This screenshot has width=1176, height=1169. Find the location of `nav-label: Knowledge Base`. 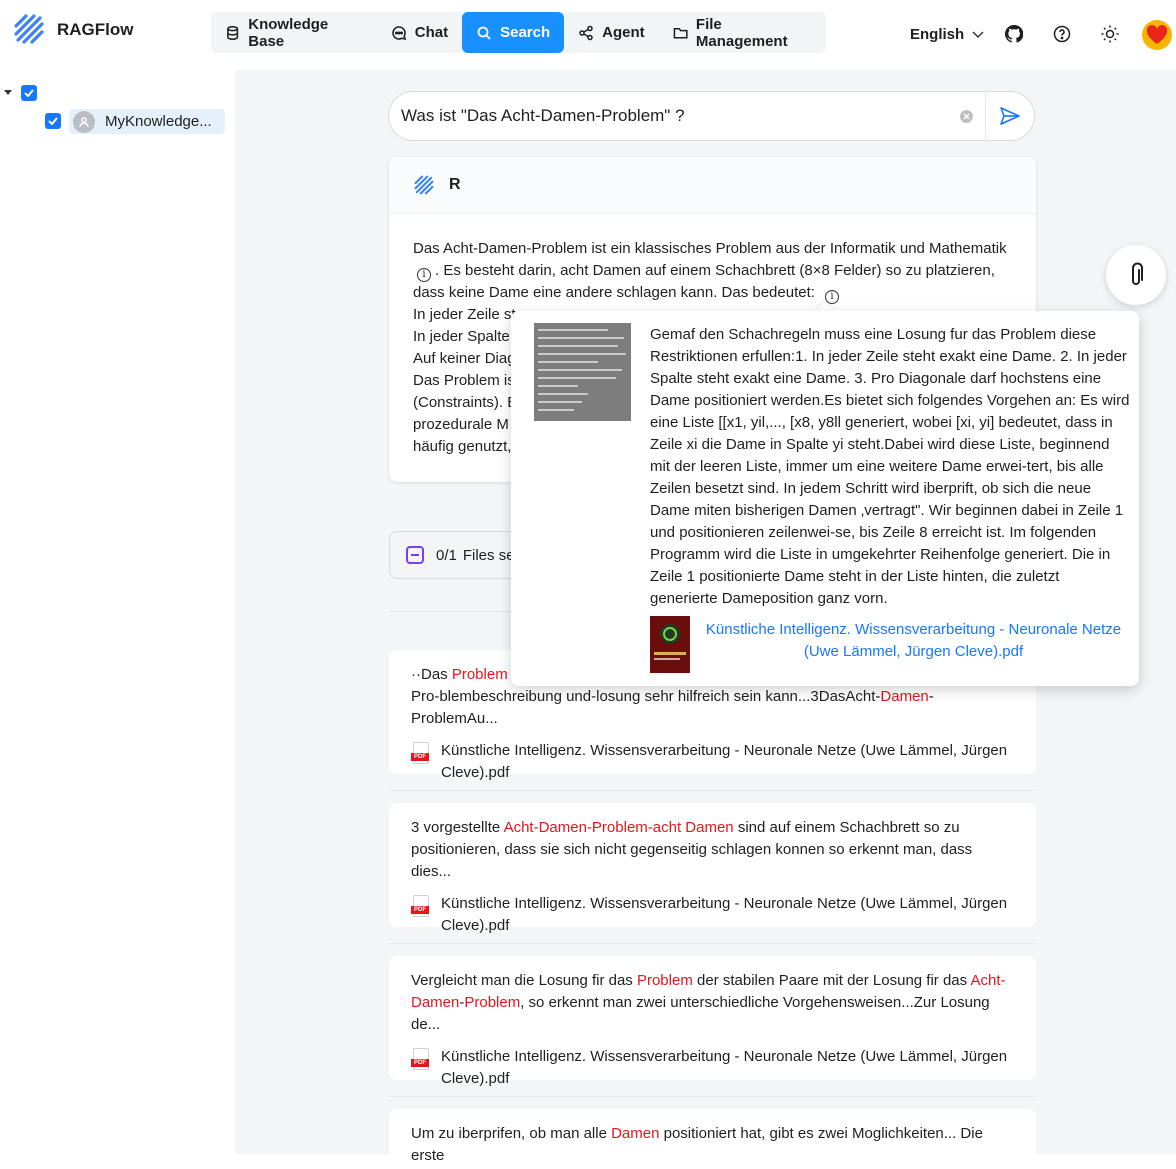

nav-label: Knowledge Base is located at coordinates (288, 32).